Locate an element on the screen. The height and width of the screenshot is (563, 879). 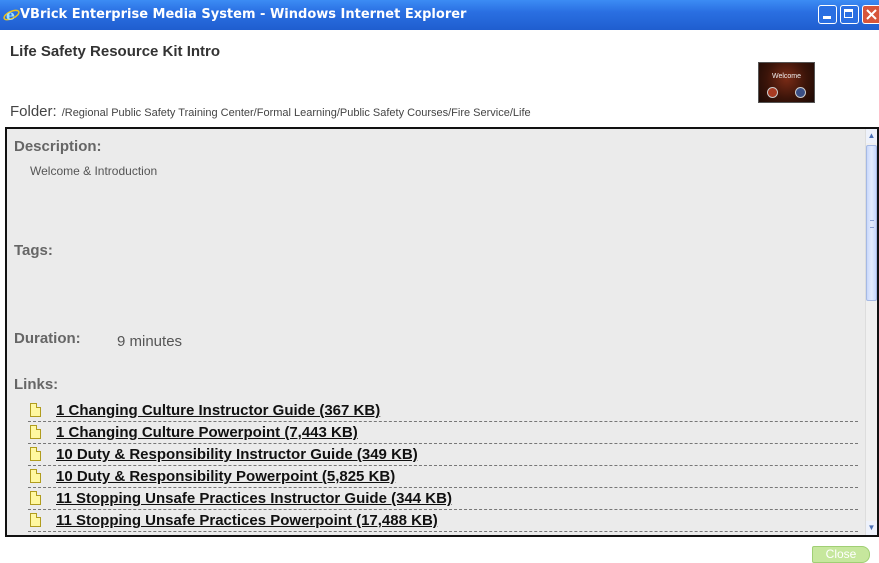
duration-label: Duration: is located at coordinates (47, 338).